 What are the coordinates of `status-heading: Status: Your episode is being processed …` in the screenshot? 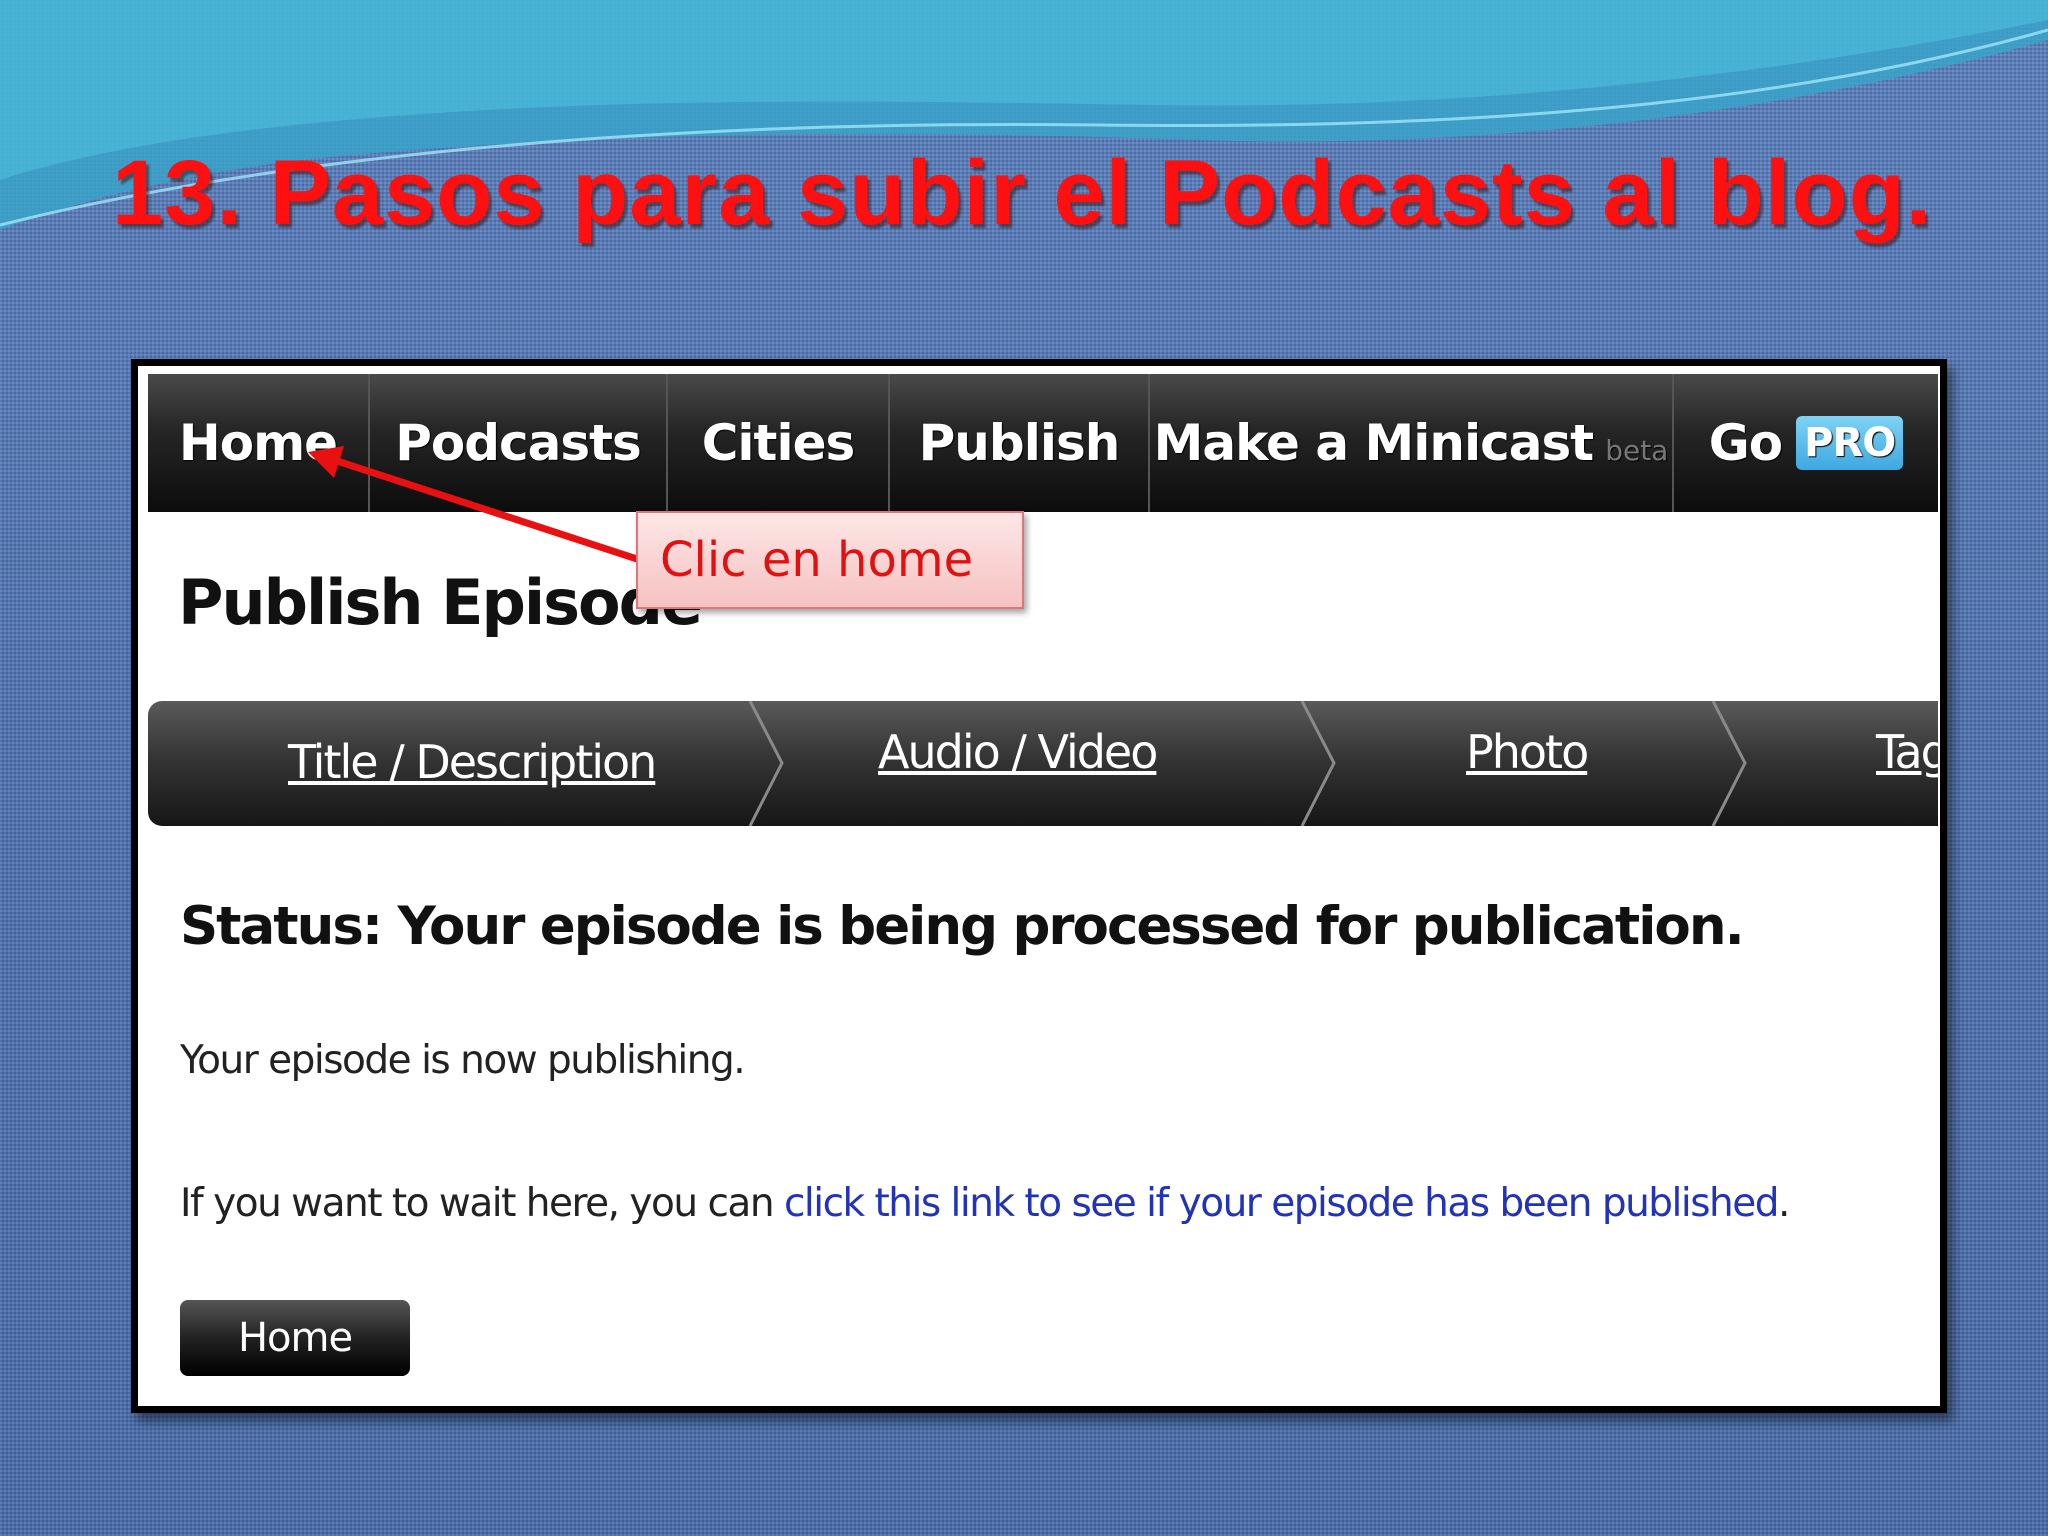 It's located at (962, 926).